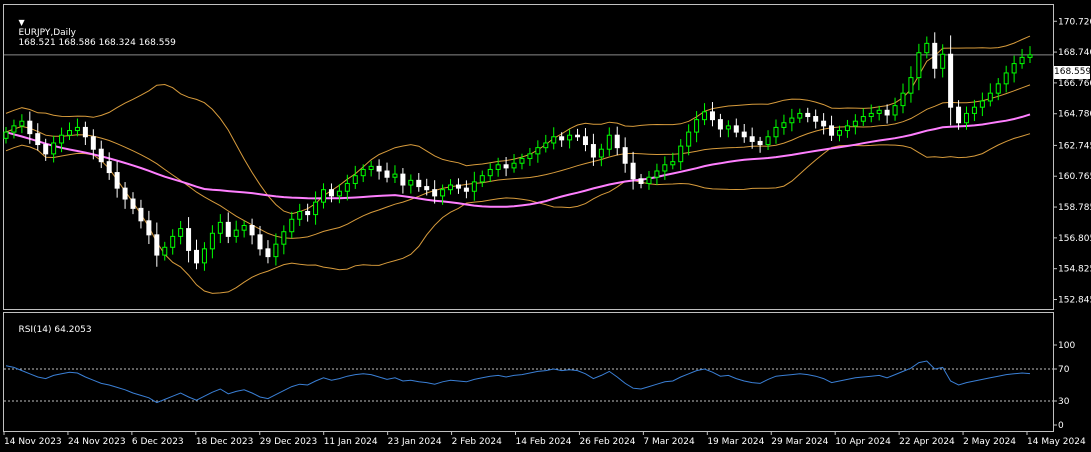  I want to click on time-tick-label: 23 Jan 2024, so click(415, 442).